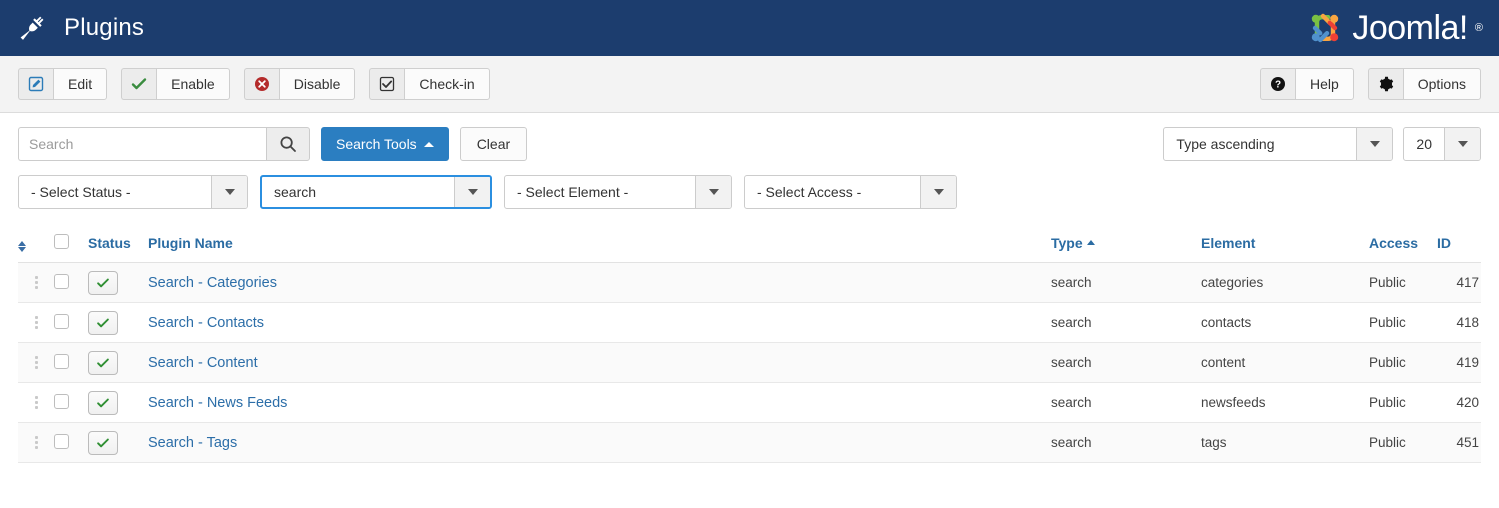  I want to click on sort-order-select: Type ascending, so click(1278, 144).